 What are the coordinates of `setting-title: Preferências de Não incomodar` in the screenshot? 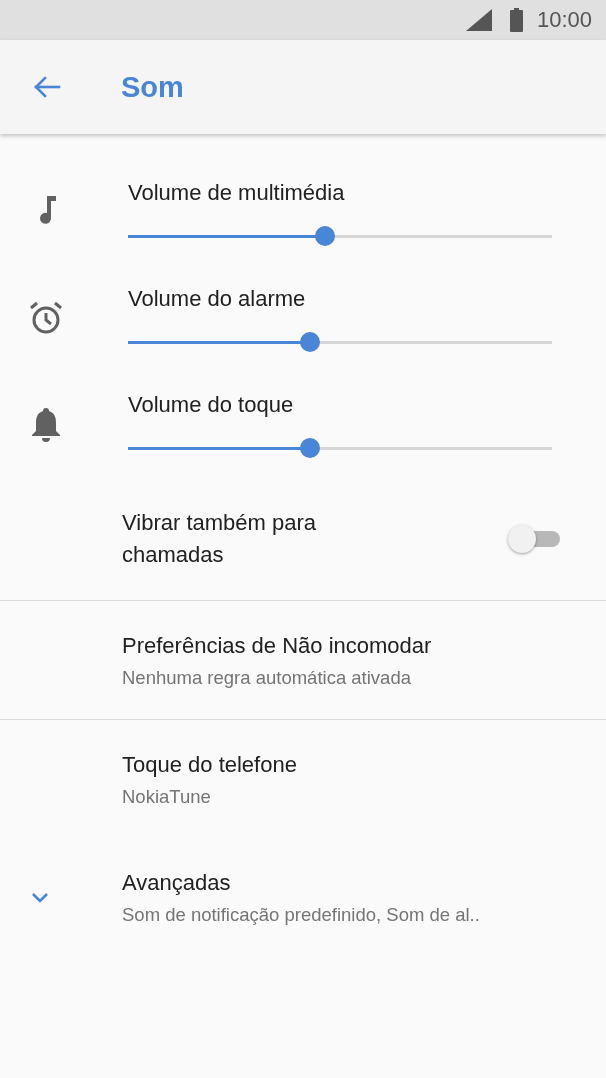 It's located at (277, 646).